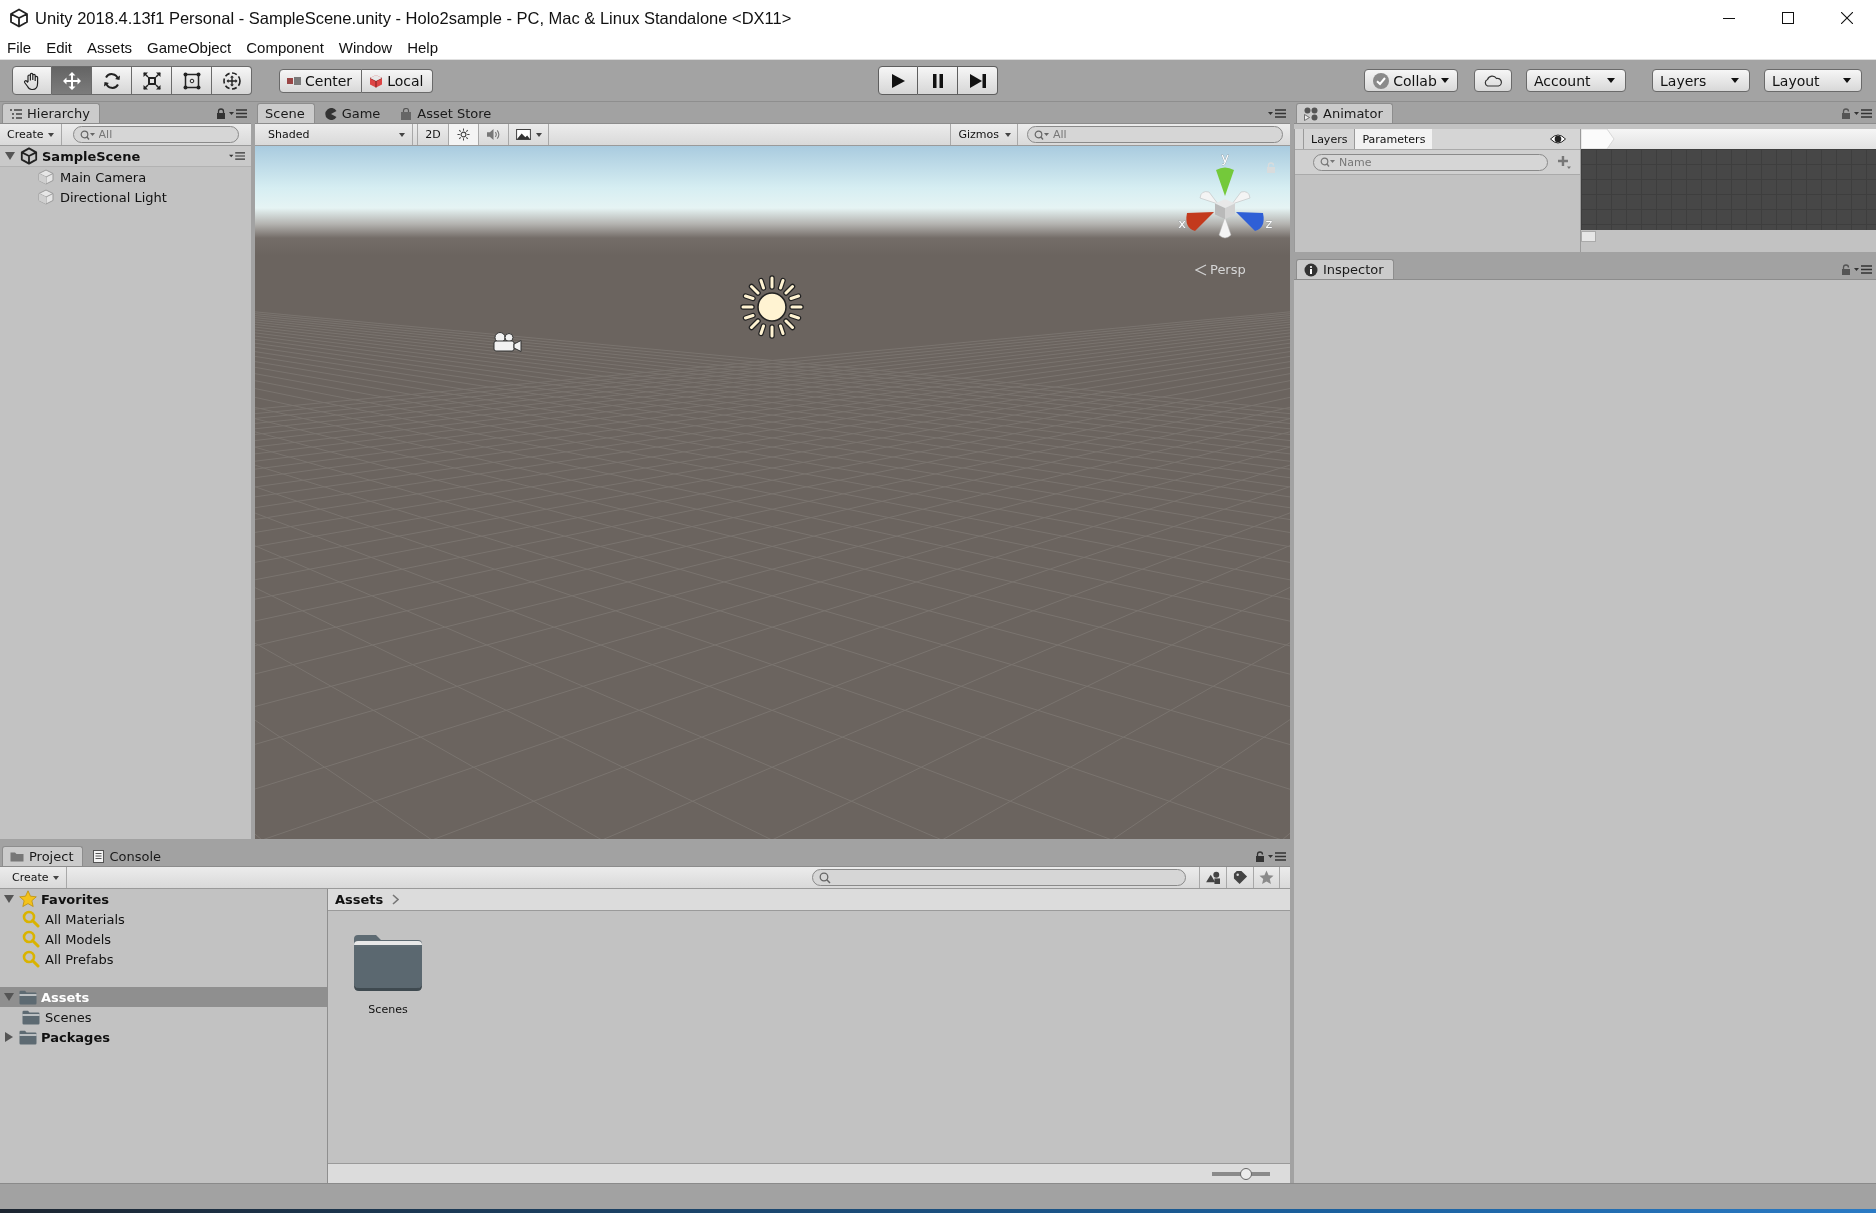 This screenshot has width=1876, height=1213. What do you see at coordinates (523, 134) in the screenshot?
I see `image-icon` at bounding box center [523, 134].